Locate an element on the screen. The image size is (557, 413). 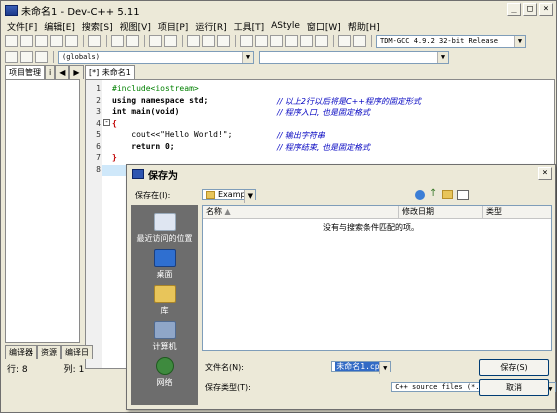
tab-project-manager: 项目管理 is located at coordinates (25, 72).